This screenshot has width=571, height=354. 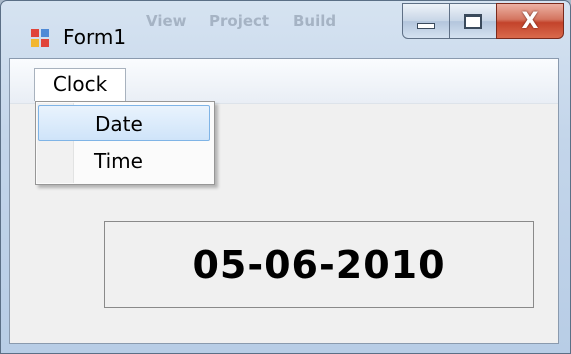 I want to click on window-title: Form1, so click(x=95, y=37).